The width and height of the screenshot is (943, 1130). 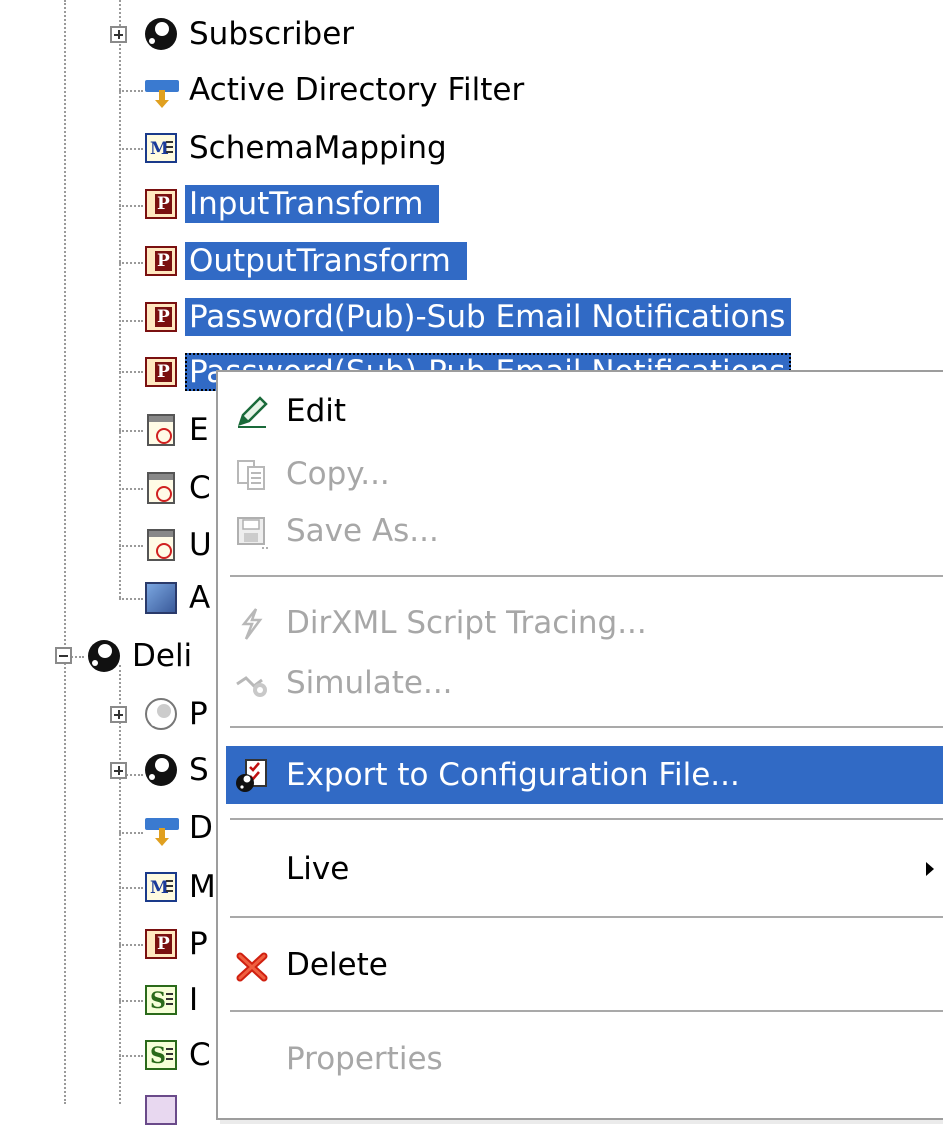 I want to click on application-icon, so click(x=161, y=598).